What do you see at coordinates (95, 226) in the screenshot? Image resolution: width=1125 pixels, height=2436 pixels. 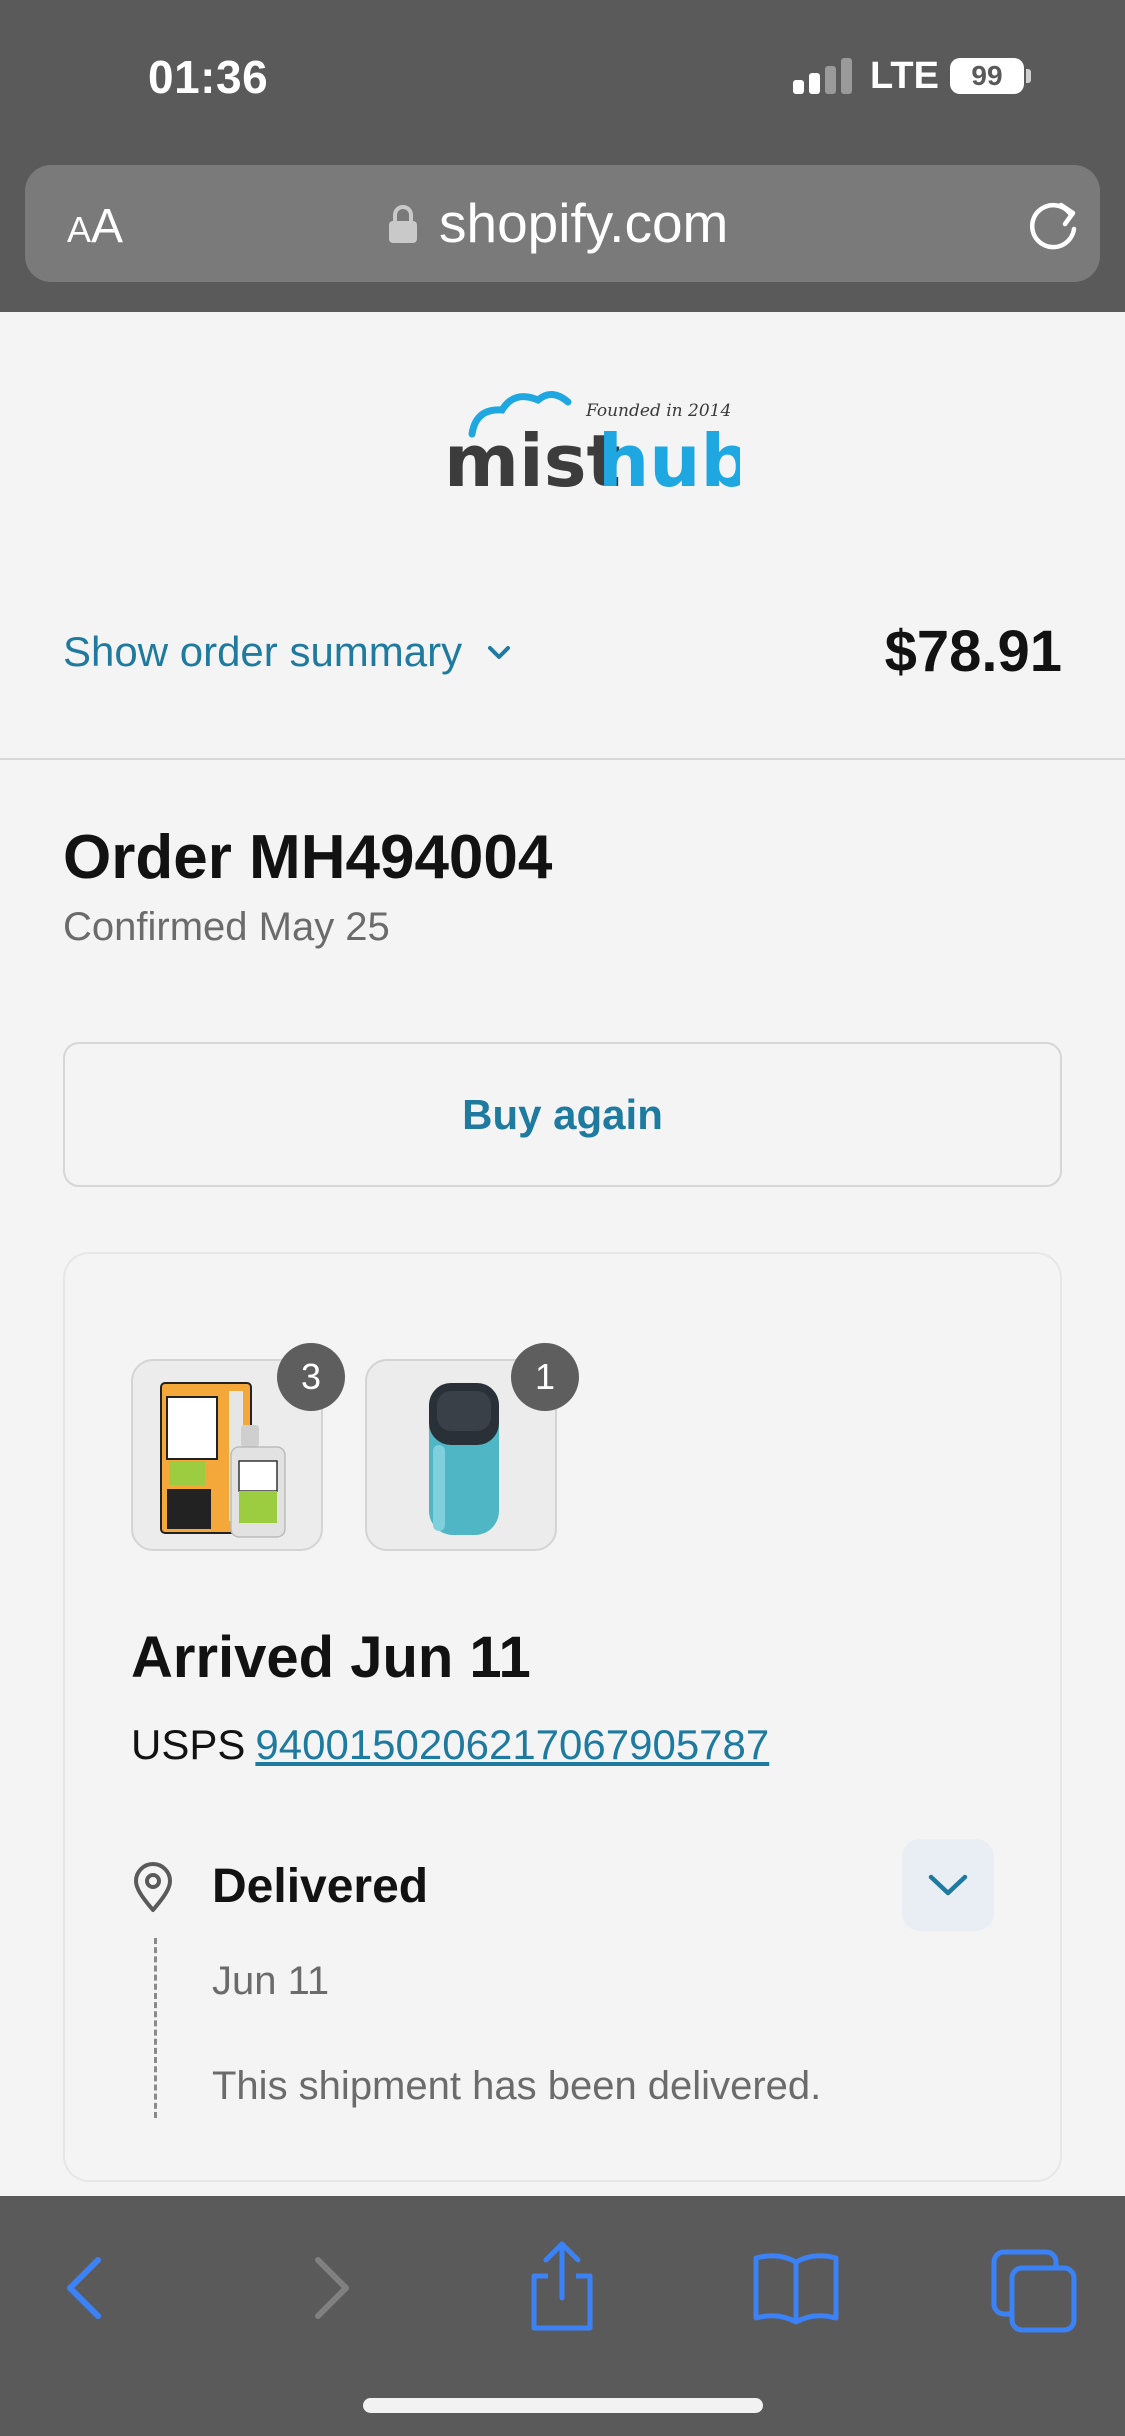 I see `reader-text-size-button: AA` at bounding box center [95, 226].